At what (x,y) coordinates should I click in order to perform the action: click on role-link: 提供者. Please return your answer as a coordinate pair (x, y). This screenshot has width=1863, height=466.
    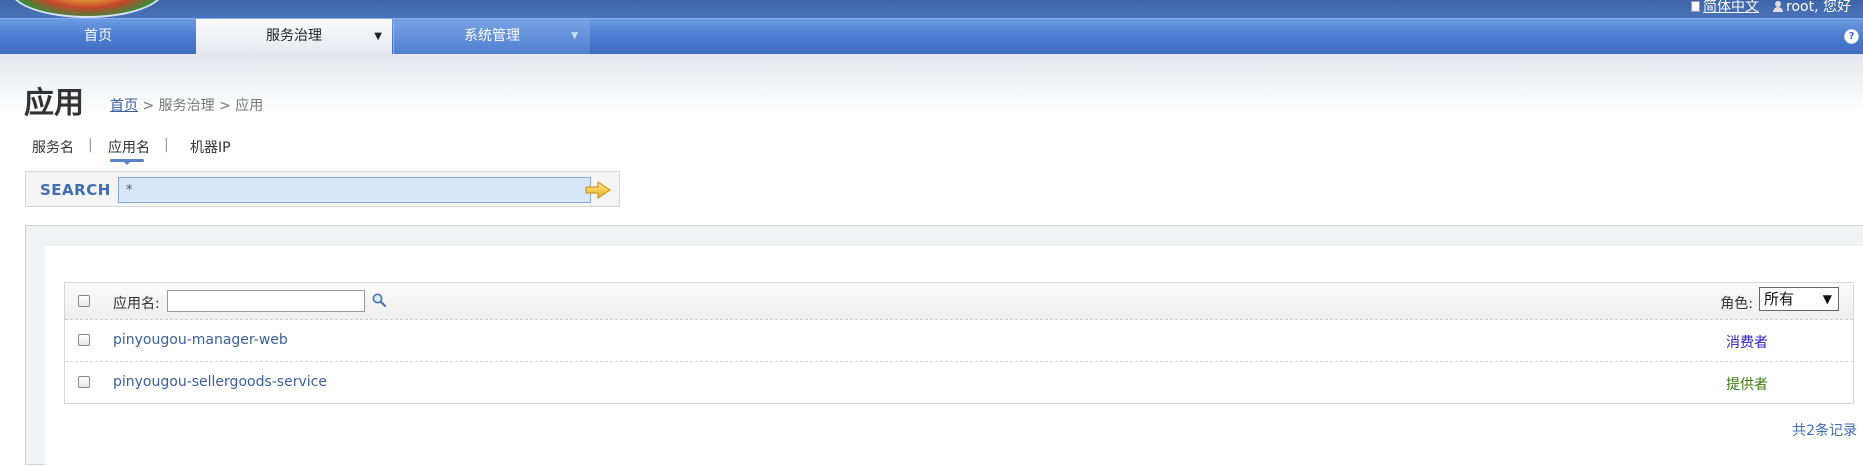
    Looking at the image, I should click on (1747, 384).